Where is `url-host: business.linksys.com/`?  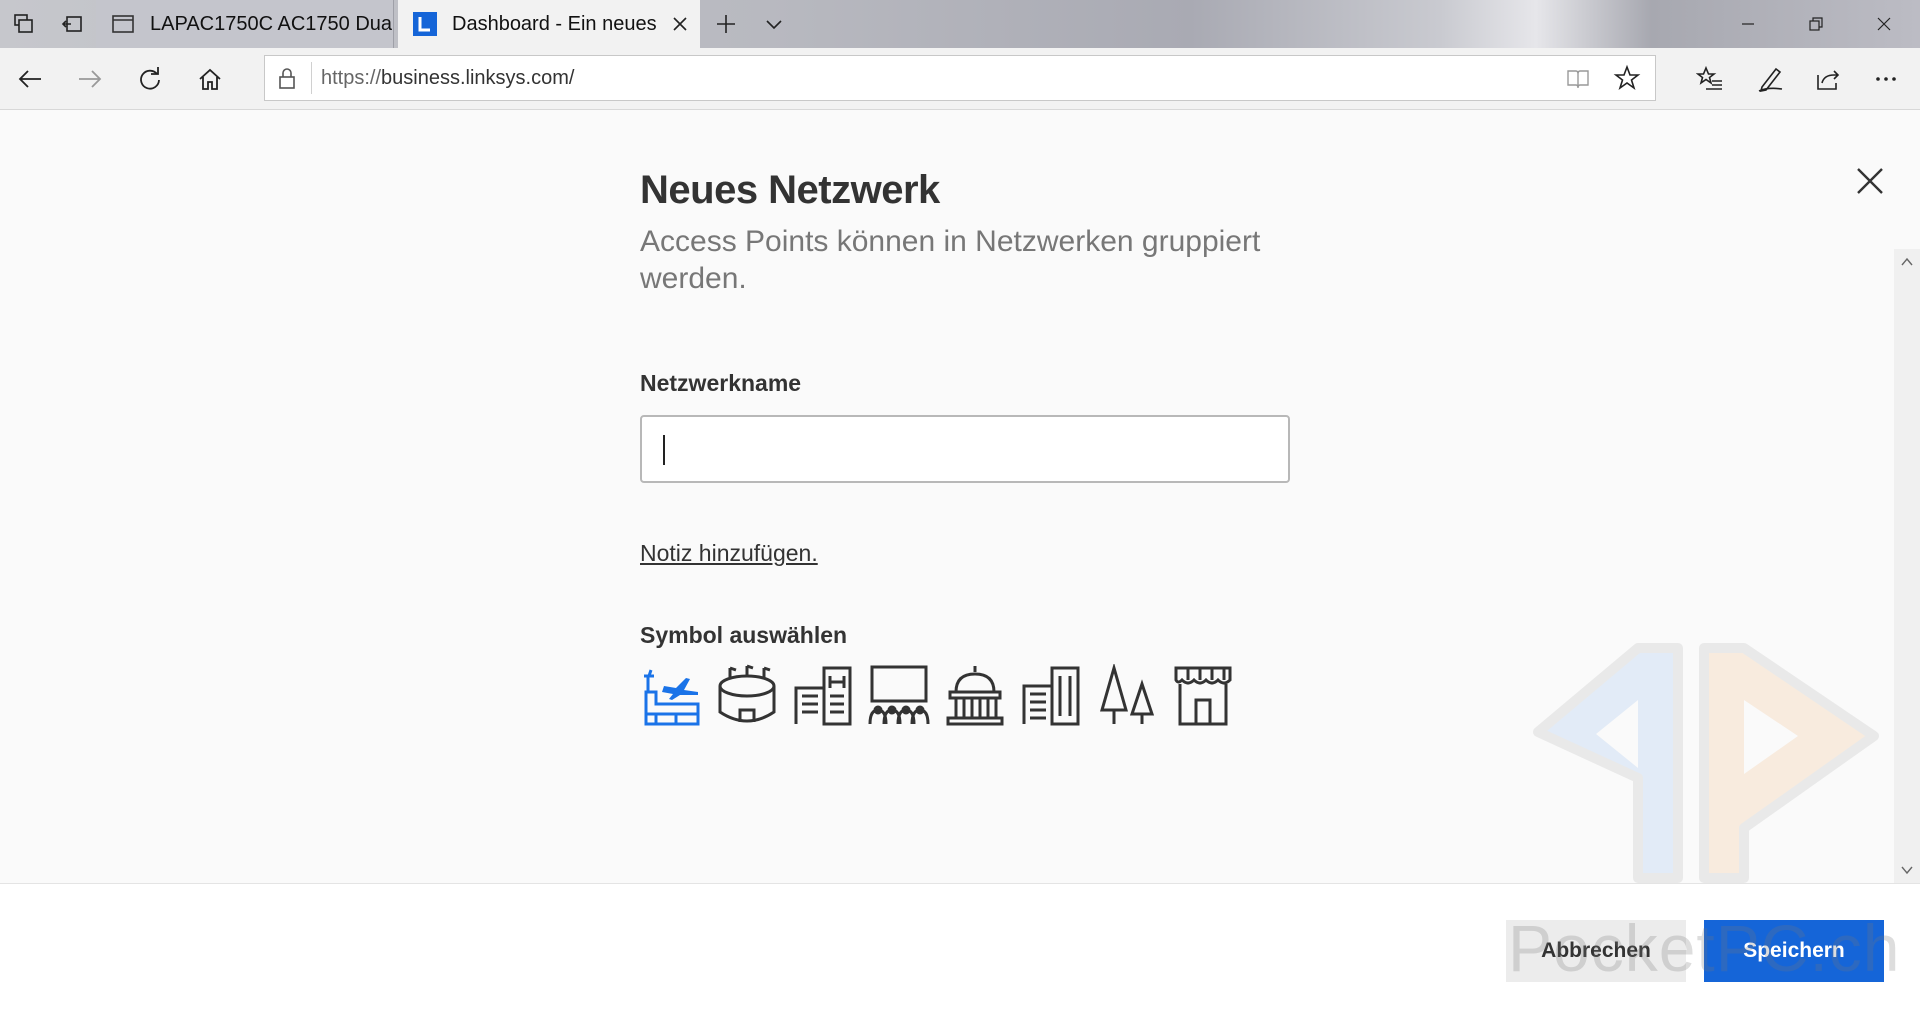
url-host: business.linksys.com/ is located at coordinates (478, 78).